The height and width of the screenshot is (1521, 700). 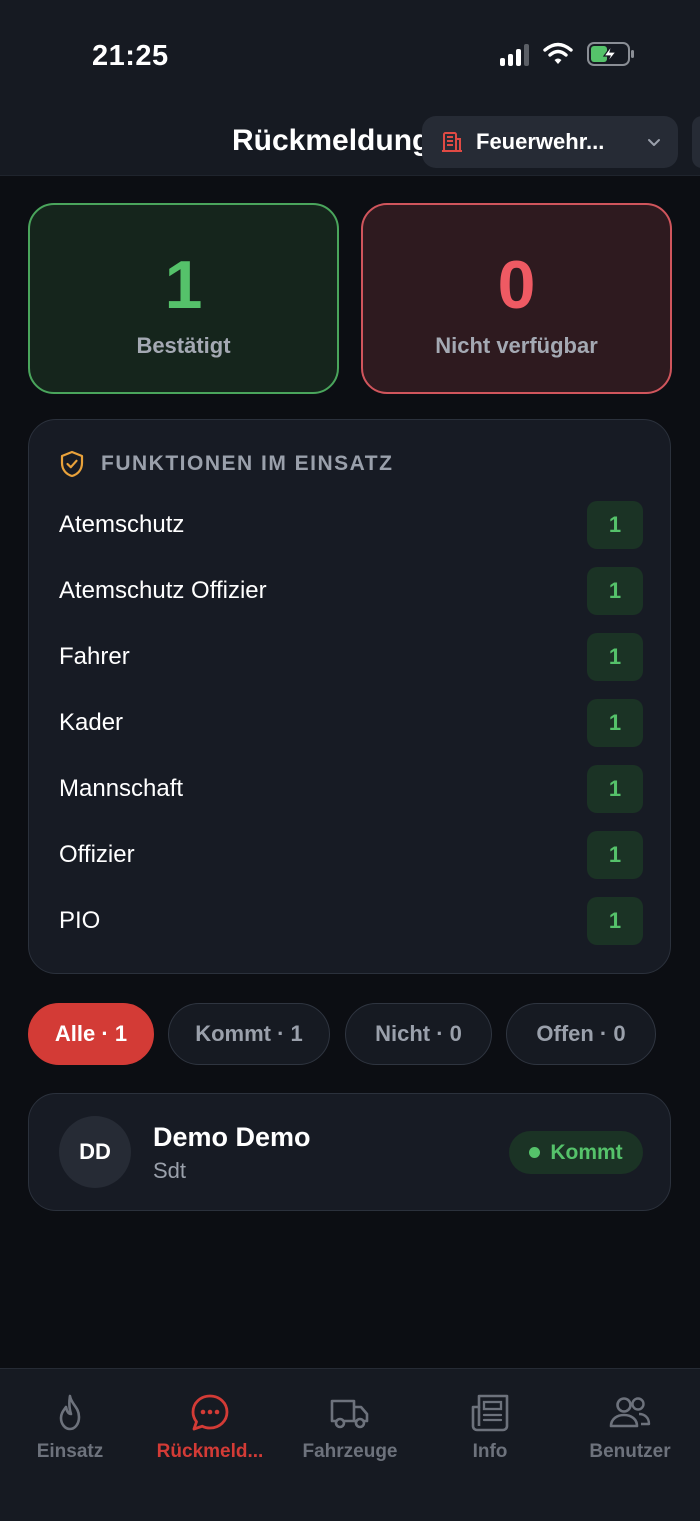 I want to click on nav-item-info: Info, so click(x=490, y=1427).